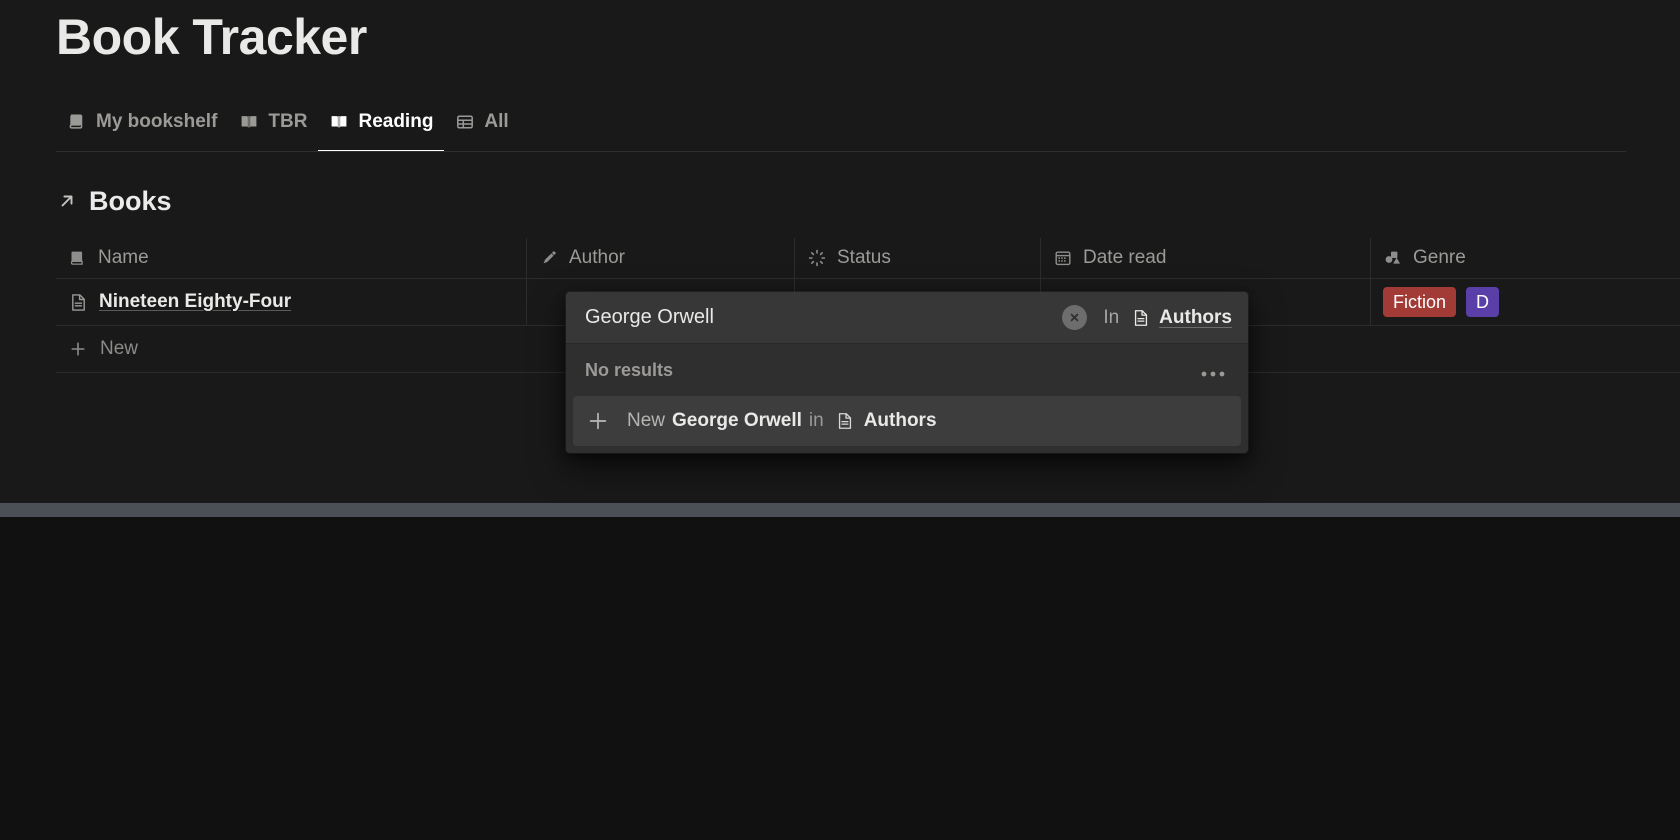 Image resolution: width=1680 pixels, height=840 pixels. I want to click on column-header-label: Date read, so click(1125, 257).